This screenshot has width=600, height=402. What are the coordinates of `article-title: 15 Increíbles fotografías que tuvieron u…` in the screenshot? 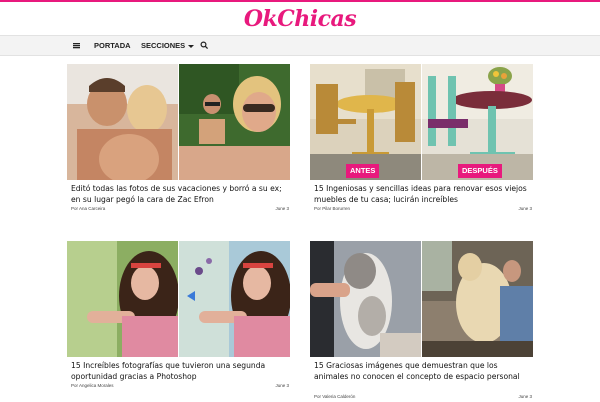 It's located at (180, 371).